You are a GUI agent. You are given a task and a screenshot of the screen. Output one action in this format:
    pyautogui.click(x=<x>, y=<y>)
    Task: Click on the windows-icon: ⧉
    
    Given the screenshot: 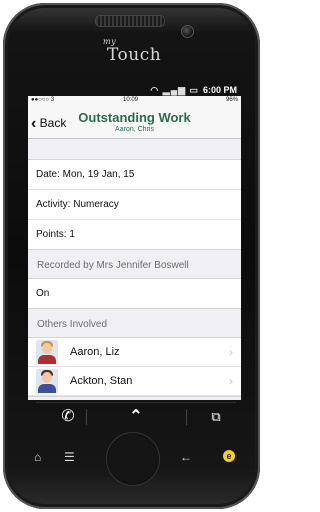 What is the action you would take?
    pyautogui.click(x=216, y=417)
    